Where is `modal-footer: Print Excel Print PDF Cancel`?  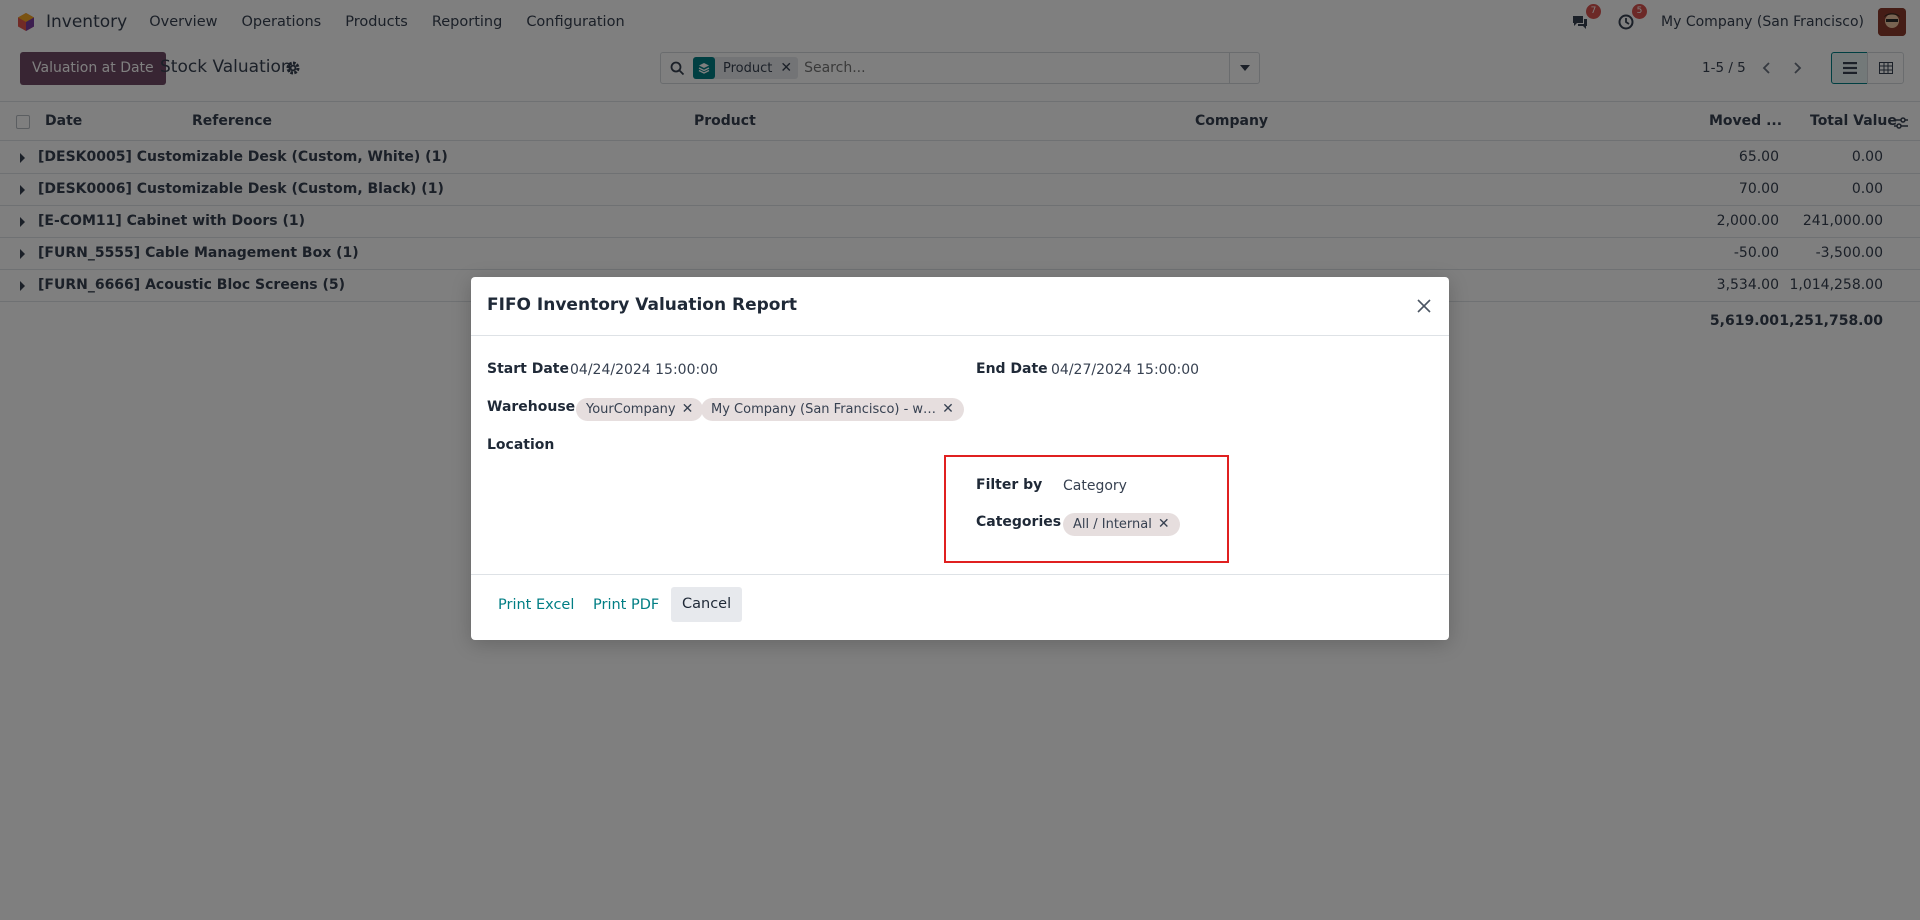
modal-footer: Print Excel Print PDF Cancel is located at coordinates (960, 607).